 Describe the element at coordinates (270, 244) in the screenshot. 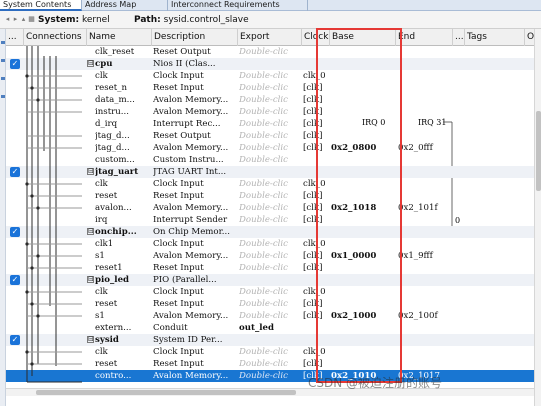

I see `interface-row: clk1 Clock Input Double-clic clk_0` at that location.